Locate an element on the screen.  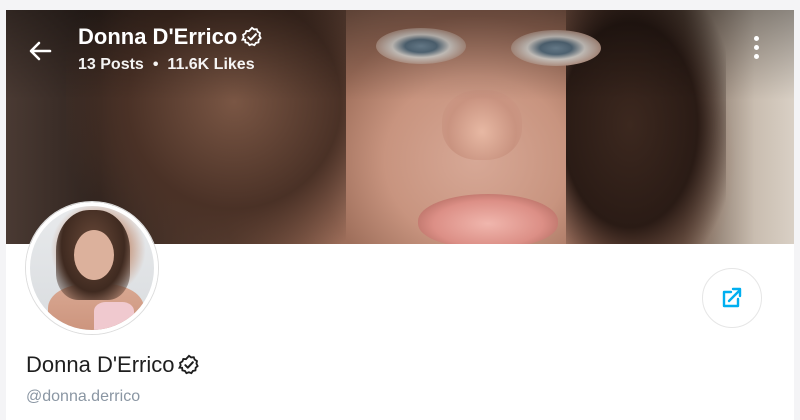
header-stats: 13 Posts • 11.6K Likes is located at coordinates (170, 65).